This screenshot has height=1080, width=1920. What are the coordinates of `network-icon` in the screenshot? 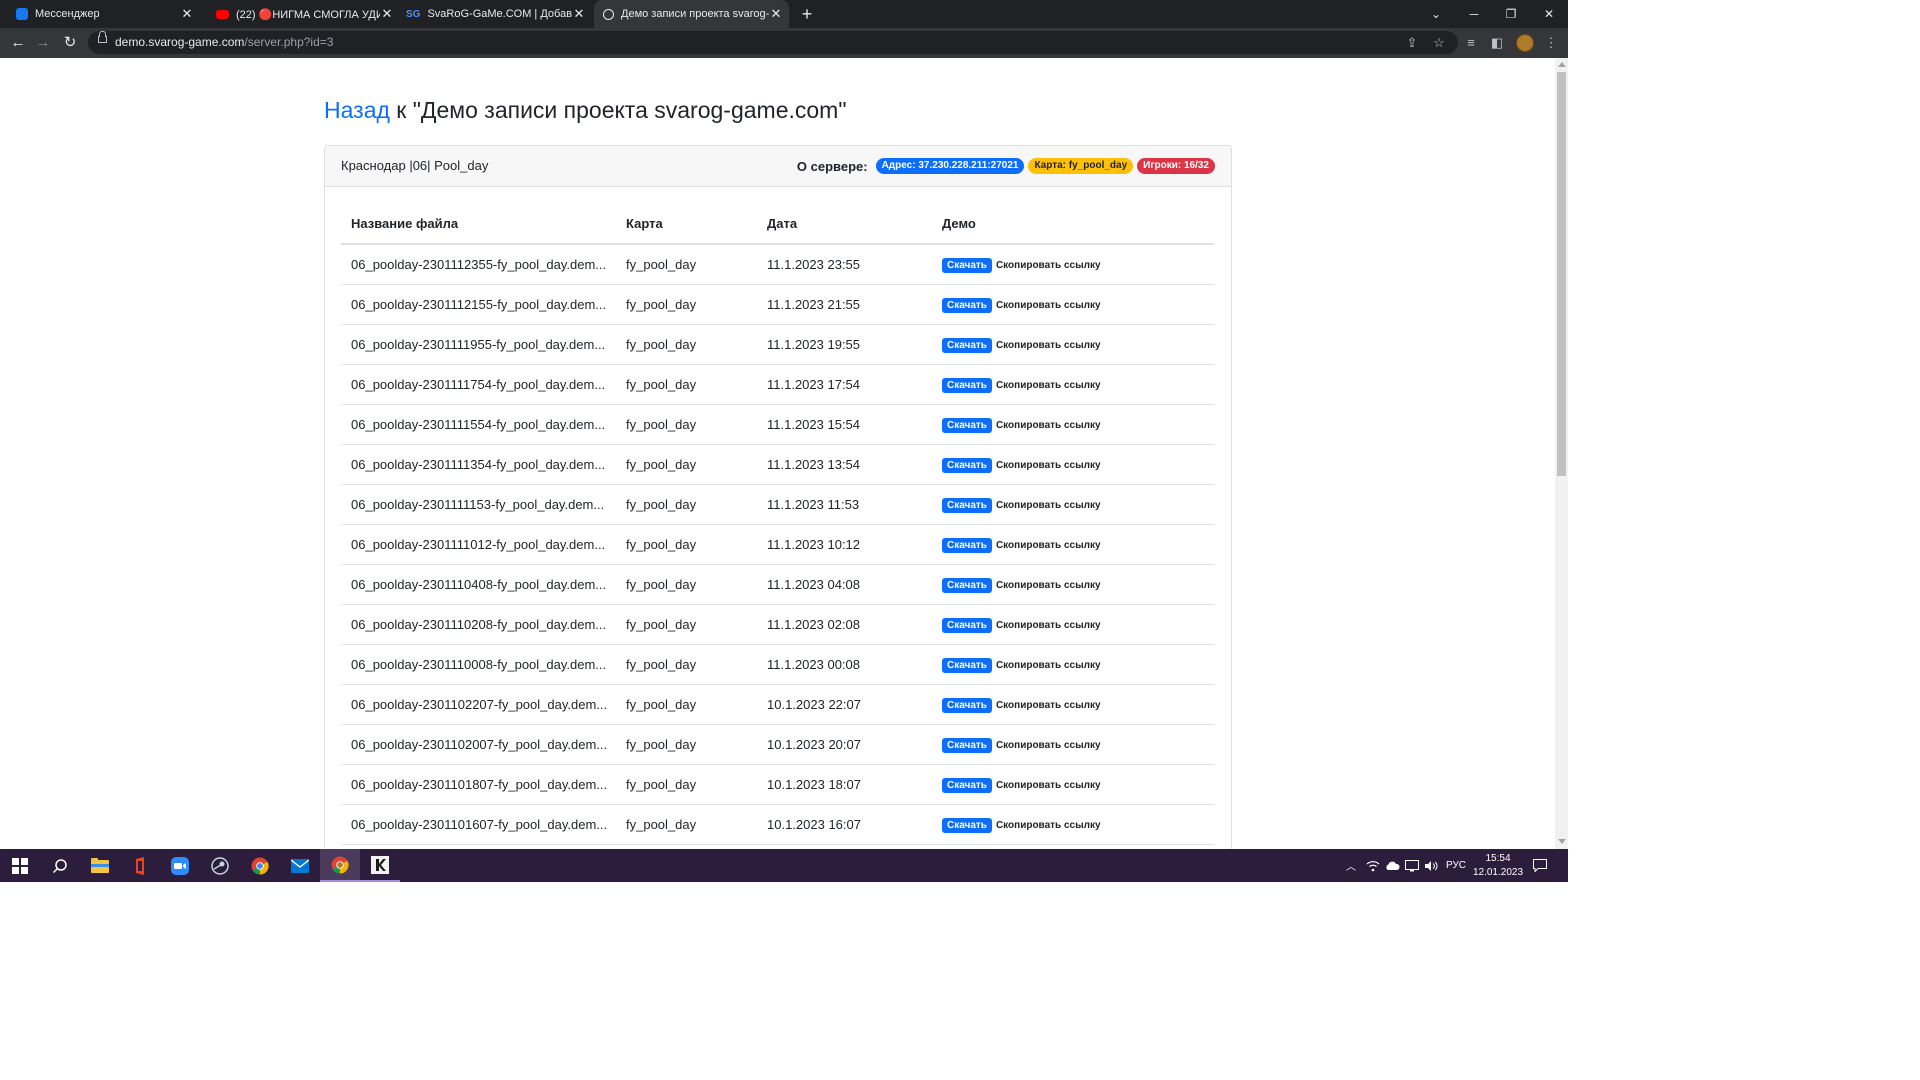 It's located at (1373, 865).